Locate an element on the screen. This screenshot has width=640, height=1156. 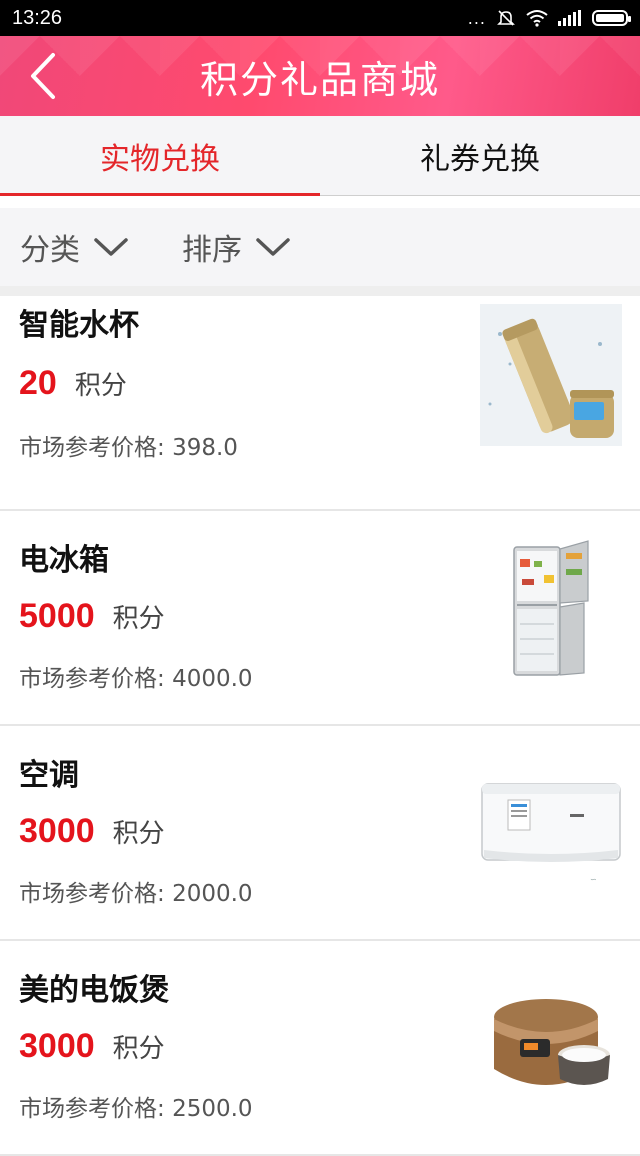
product-name: 智能水杯 is located at coordinates (79, 325).